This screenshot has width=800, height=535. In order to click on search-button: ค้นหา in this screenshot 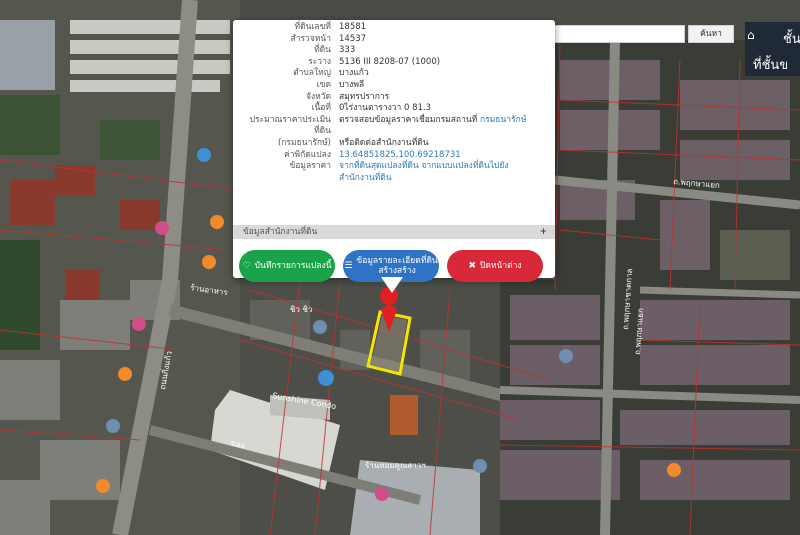, I will do `click(711, 34)`.